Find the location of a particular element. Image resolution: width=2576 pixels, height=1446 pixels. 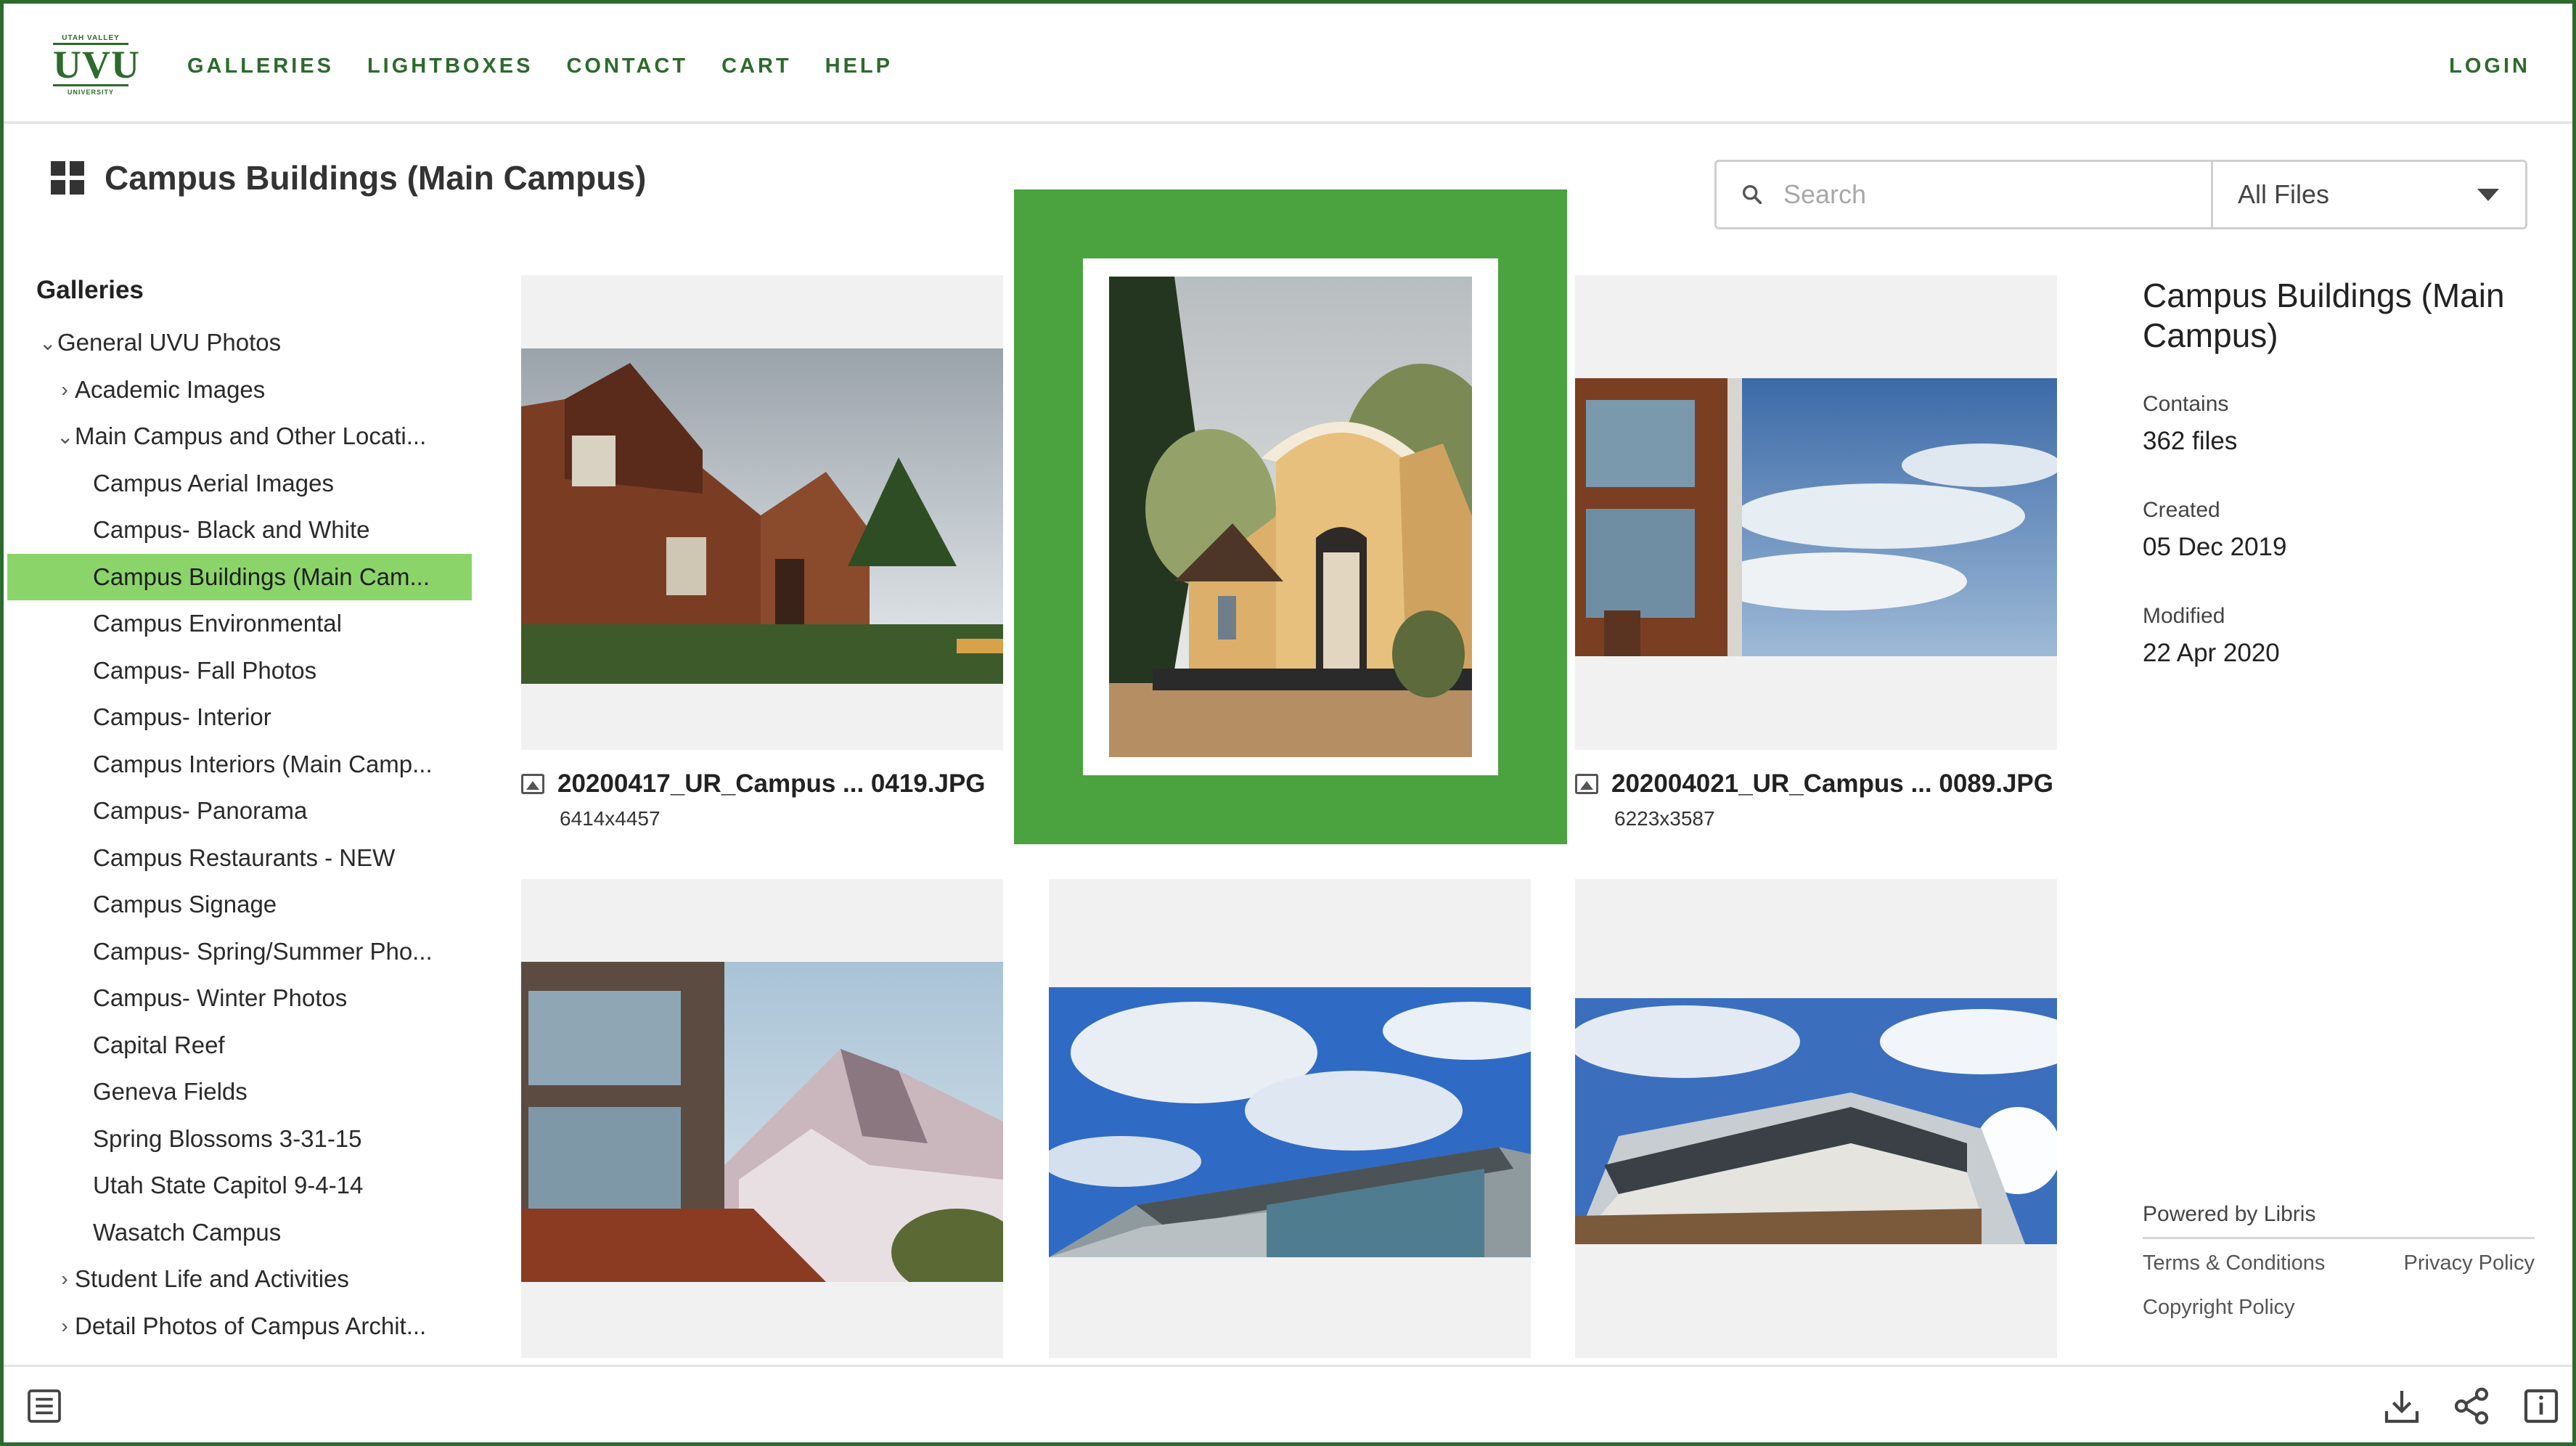

modified-value: 22 Apr 2020 is located at coordinates (2212, 653).